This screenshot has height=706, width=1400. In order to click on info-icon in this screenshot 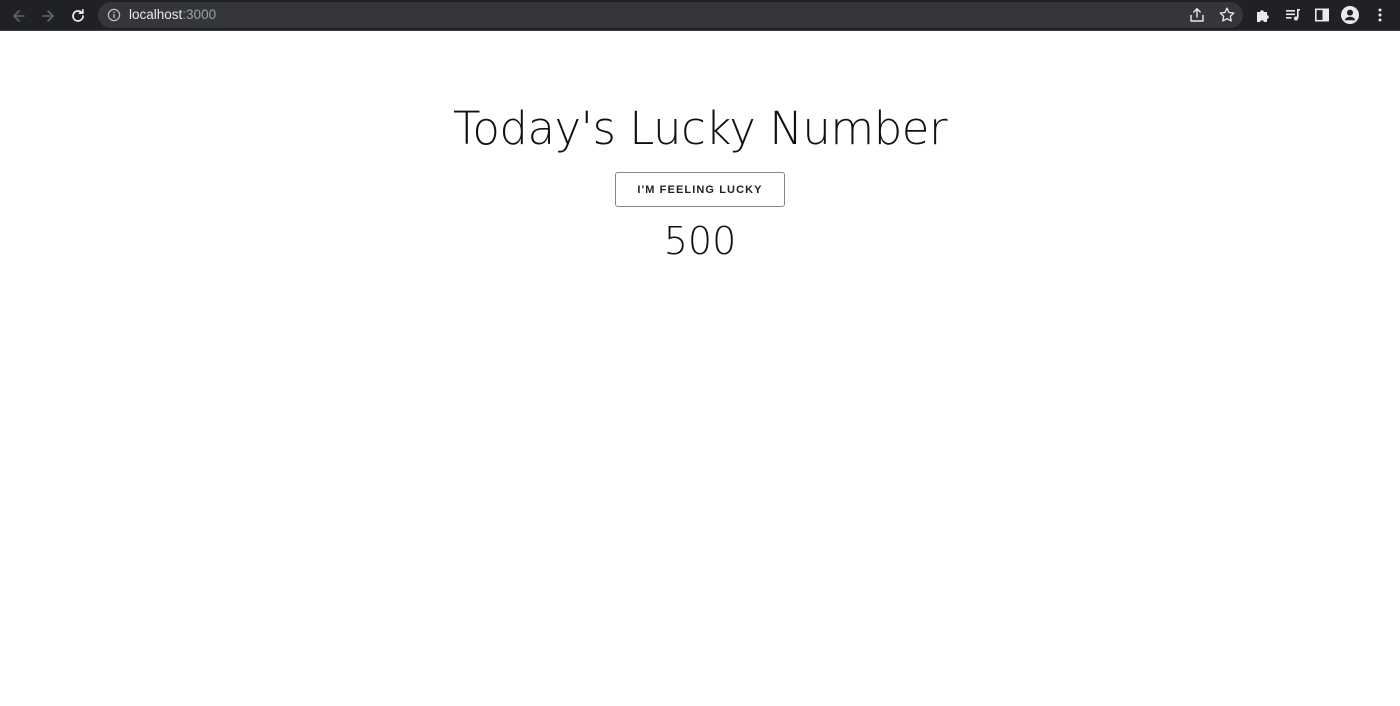, I will do `click(114, 15)`.